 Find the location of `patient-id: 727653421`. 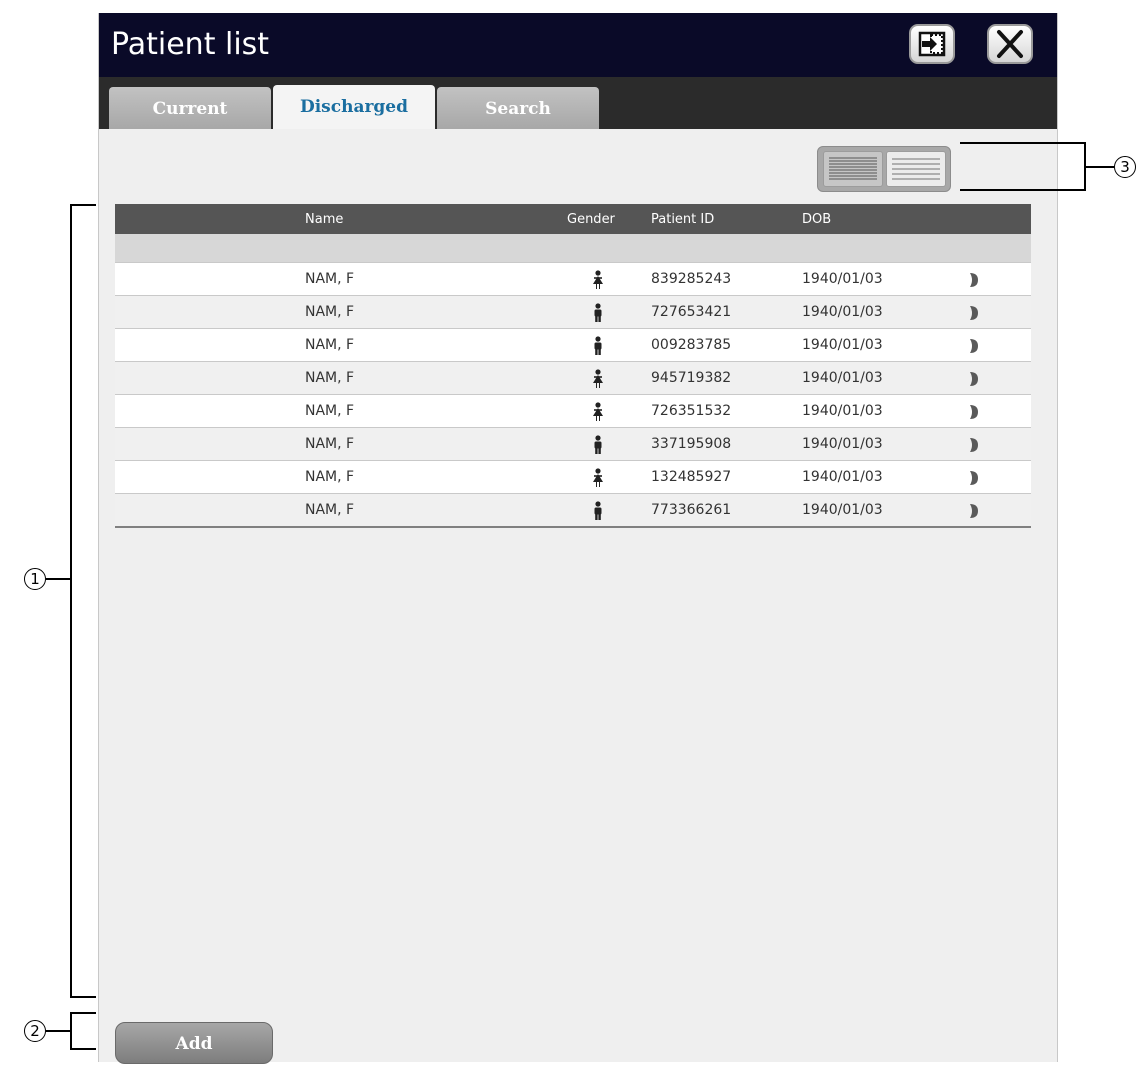

patient-id: 727653421 is located at coordinates (691, 312).